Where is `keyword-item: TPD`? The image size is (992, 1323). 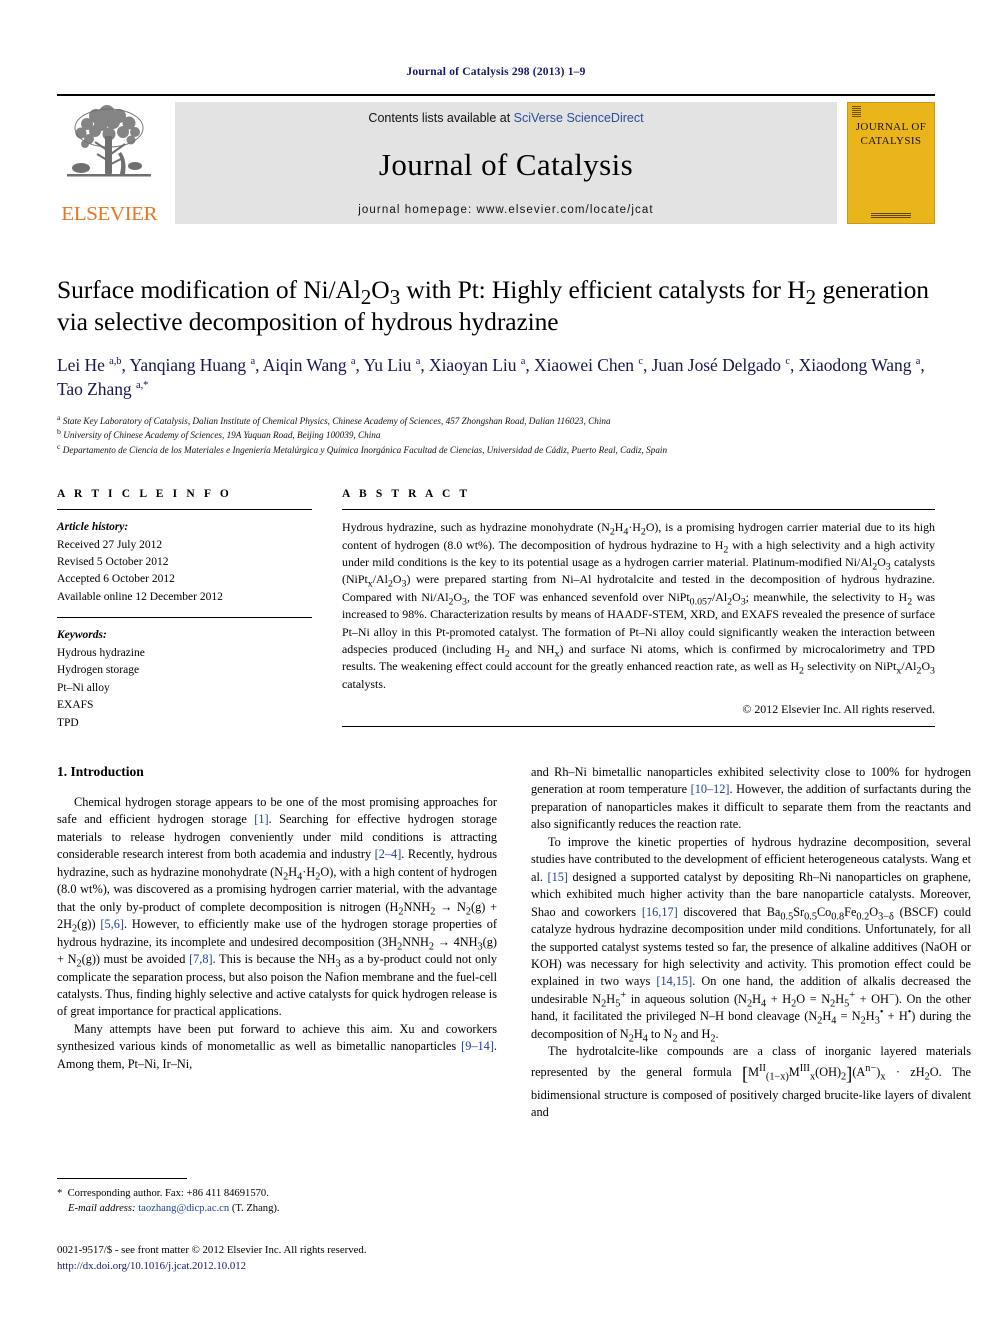 keyword-item: TPD is located at coordinates (68, 722).